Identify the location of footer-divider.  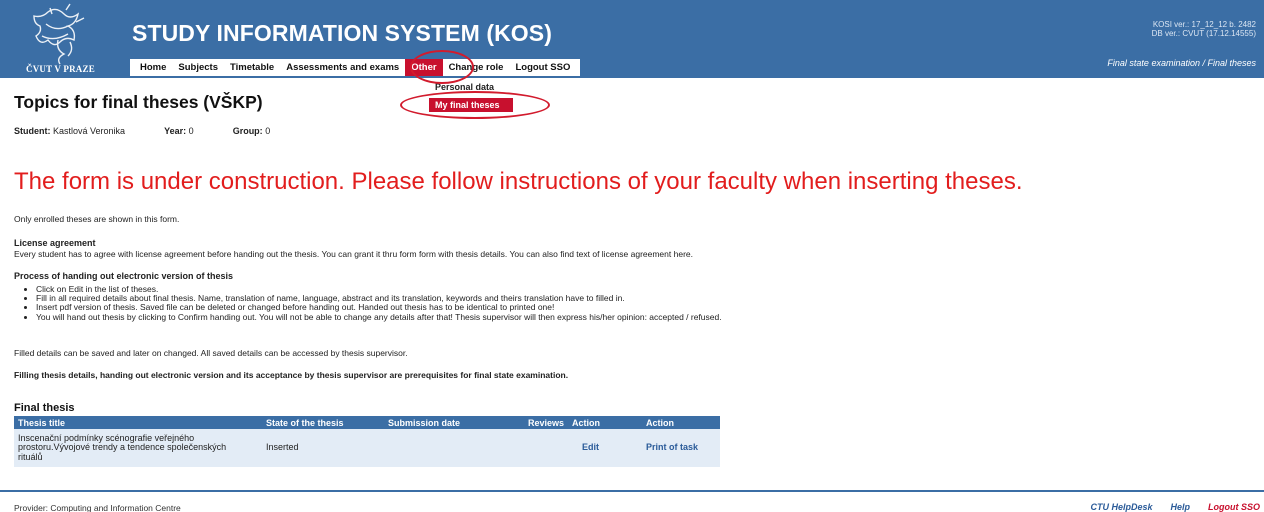
(632, 491).